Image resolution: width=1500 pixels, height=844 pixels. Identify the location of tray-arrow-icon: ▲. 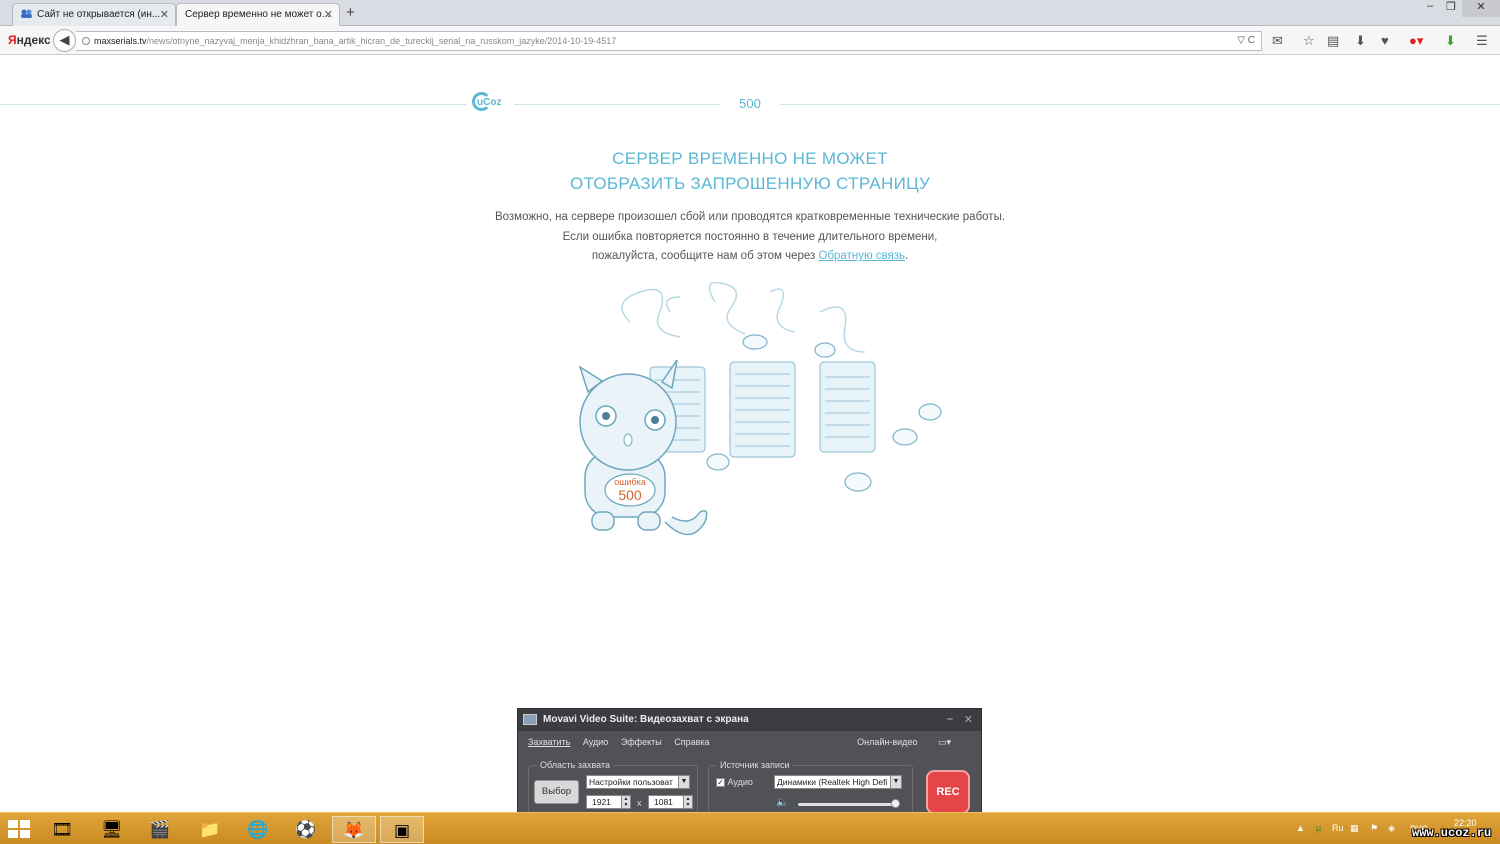
(1300, 828).